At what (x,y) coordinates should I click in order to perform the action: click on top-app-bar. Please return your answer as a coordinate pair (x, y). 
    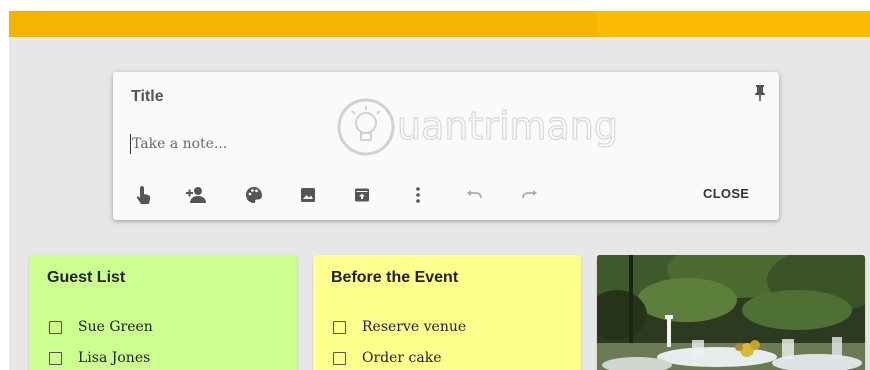
    Looking at the image, I should click on (439, 24).